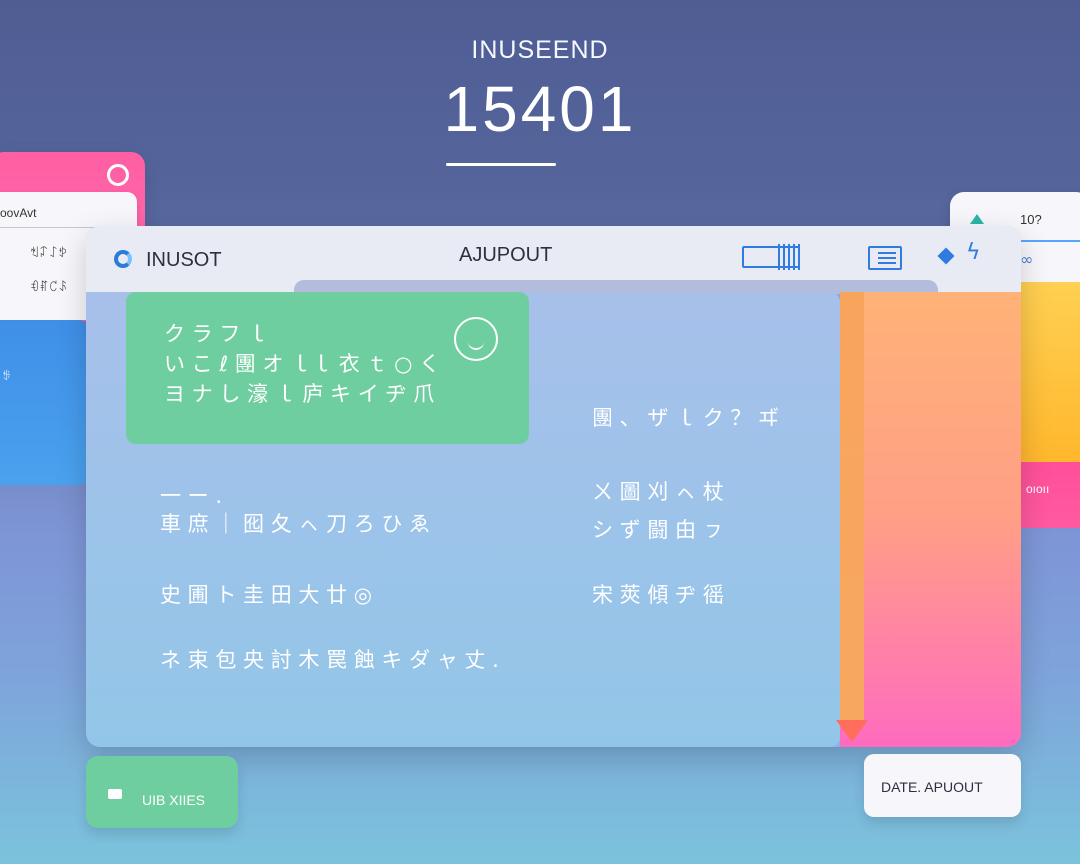  What do you see at coordinates (885, 258) in the screenshot?
I see `list-icon` at bounding box center [885, 258].